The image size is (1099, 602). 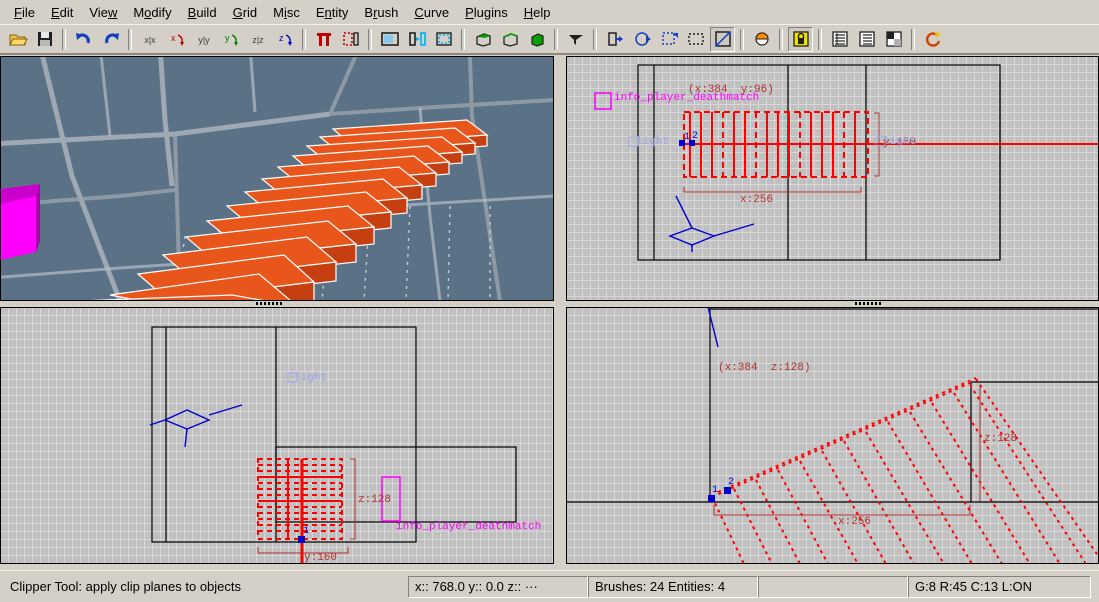 I want to click on menu-item-misc: Misc, so click(x=286, y=12).